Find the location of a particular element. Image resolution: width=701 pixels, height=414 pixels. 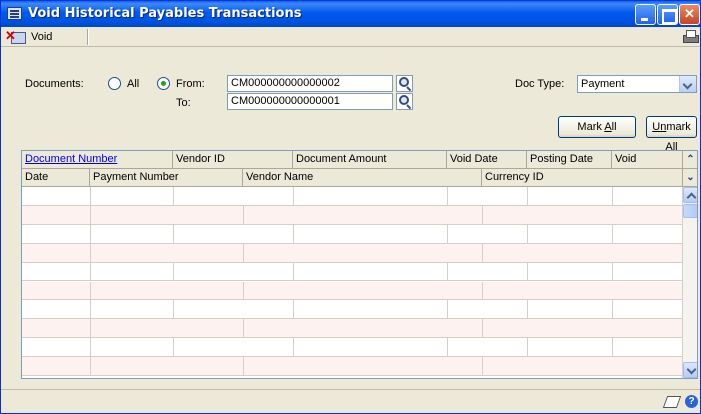

title-bar: Void Historical Payables Transactions ✕ is located at coordinates (350, 14).